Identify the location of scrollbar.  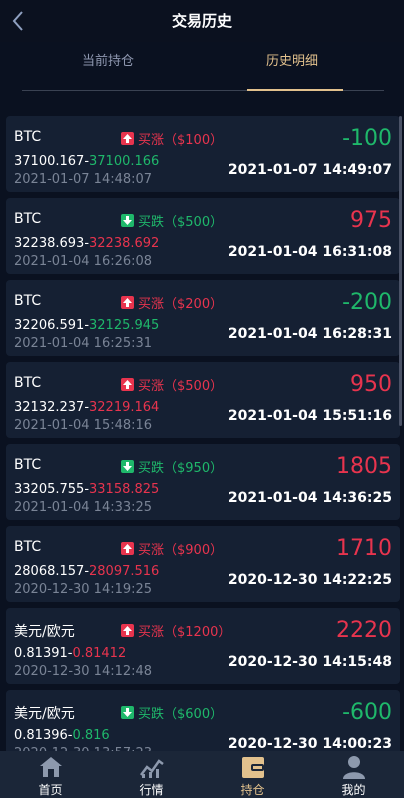
(400, 271).